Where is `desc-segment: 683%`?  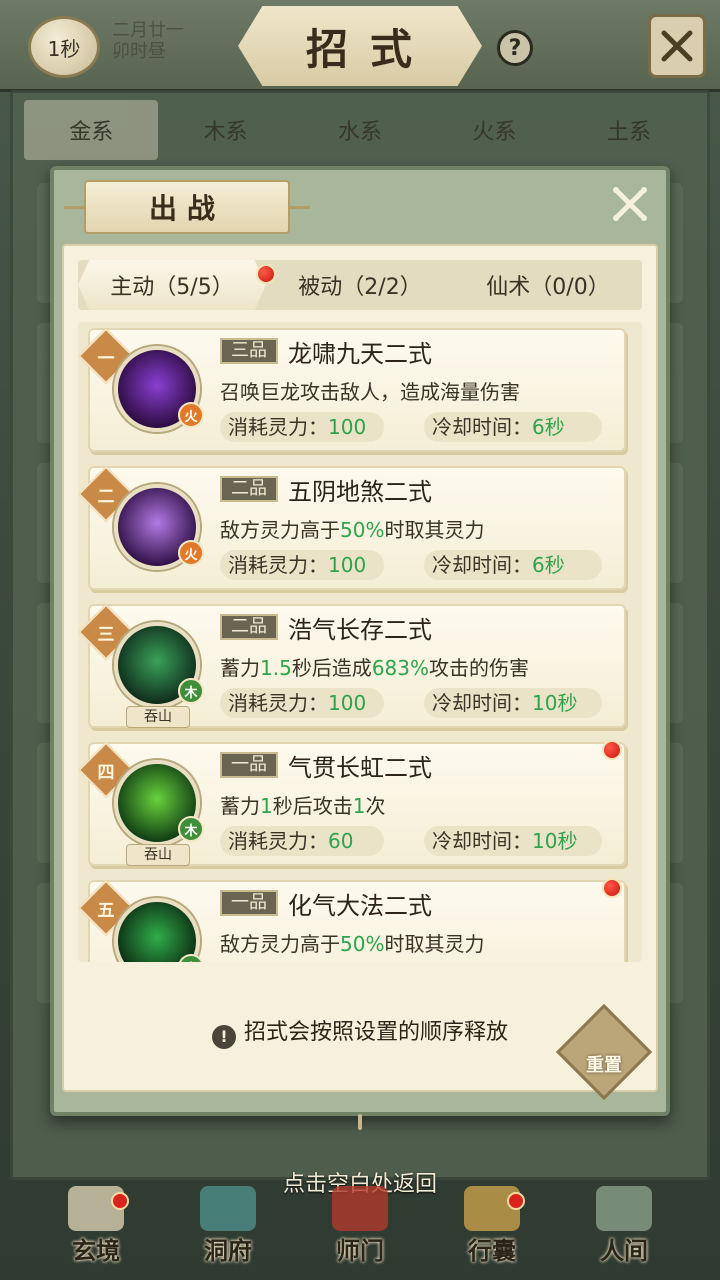
desc-segment: 683% is located at coordinates (400, 668).